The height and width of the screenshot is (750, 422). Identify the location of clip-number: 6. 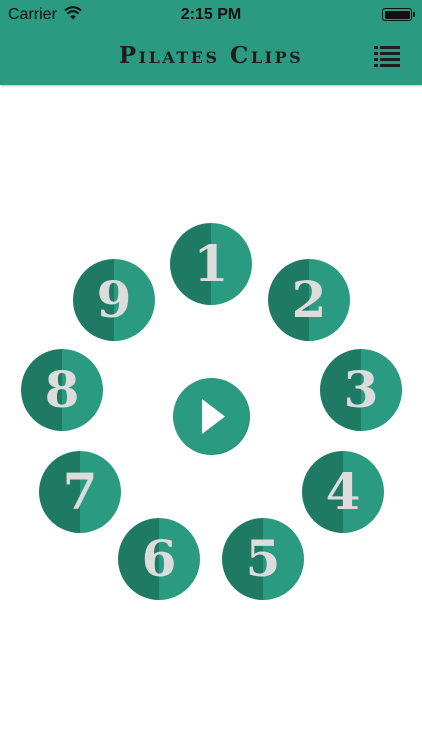
(159, 558).